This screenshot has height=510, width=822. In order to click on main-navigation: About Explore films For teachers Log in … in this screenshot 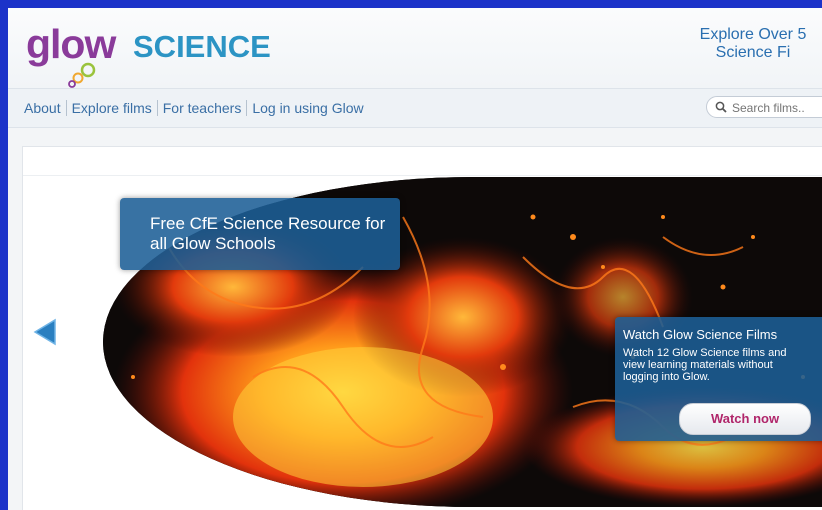, I will do `click(415, 108)`.